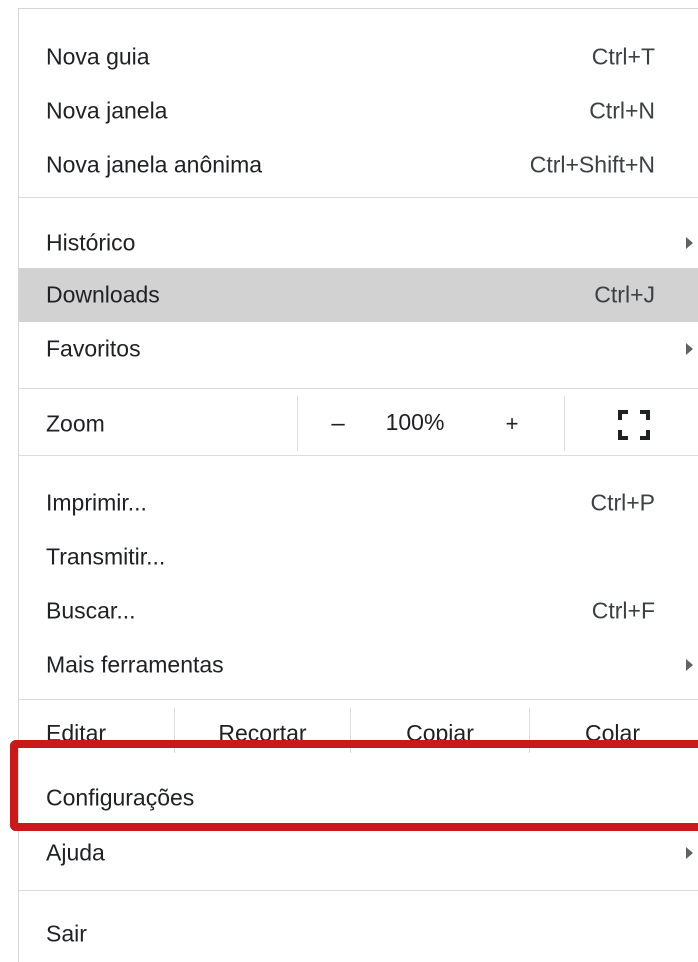 This screenshot has width=698, height=962. Describe the element at coordinates (98, 56) in the screenshot. I see `menu-item-label: Nova guia` at that location.